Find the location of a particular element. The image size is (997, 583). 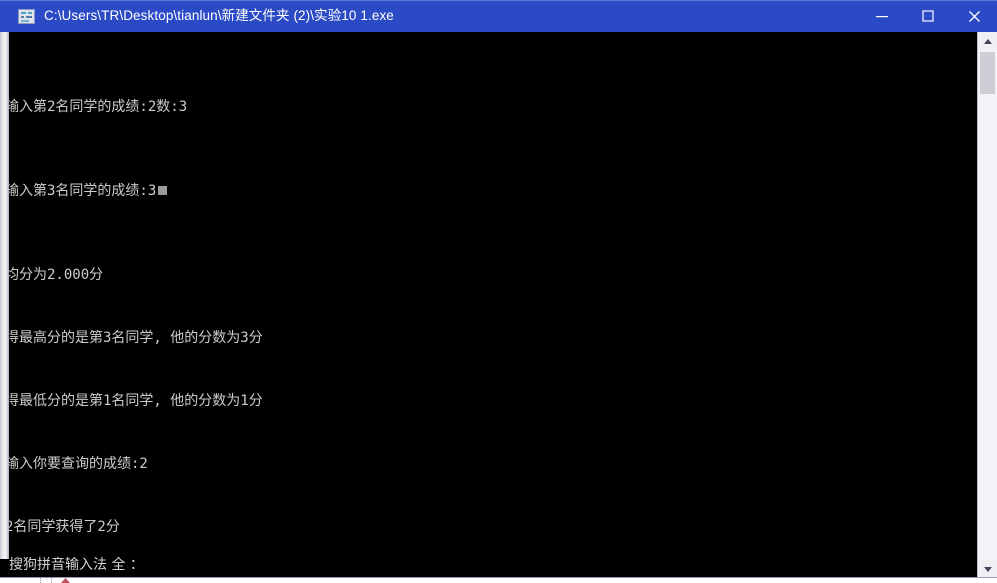

window-left-edge is located at coordinates (4, 295).